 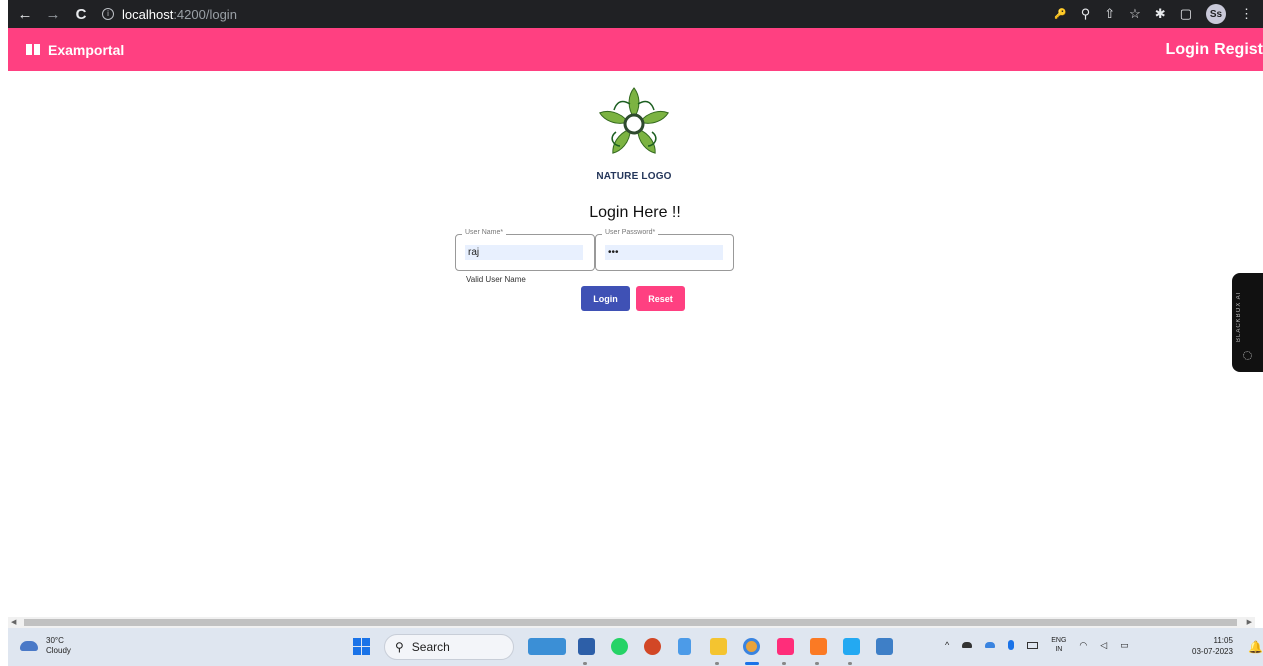 I want to click on brand: Examportal, so click(x=75, y=50).